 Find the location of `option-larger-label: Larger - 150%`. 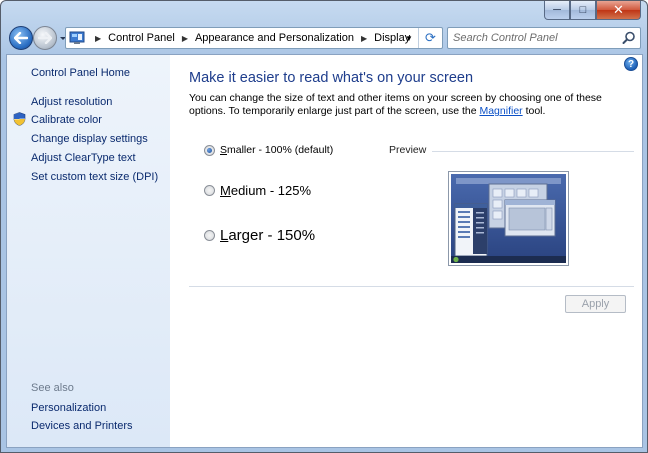

option-larger-label: Larger - 150% is located at coordinates (268, 235).